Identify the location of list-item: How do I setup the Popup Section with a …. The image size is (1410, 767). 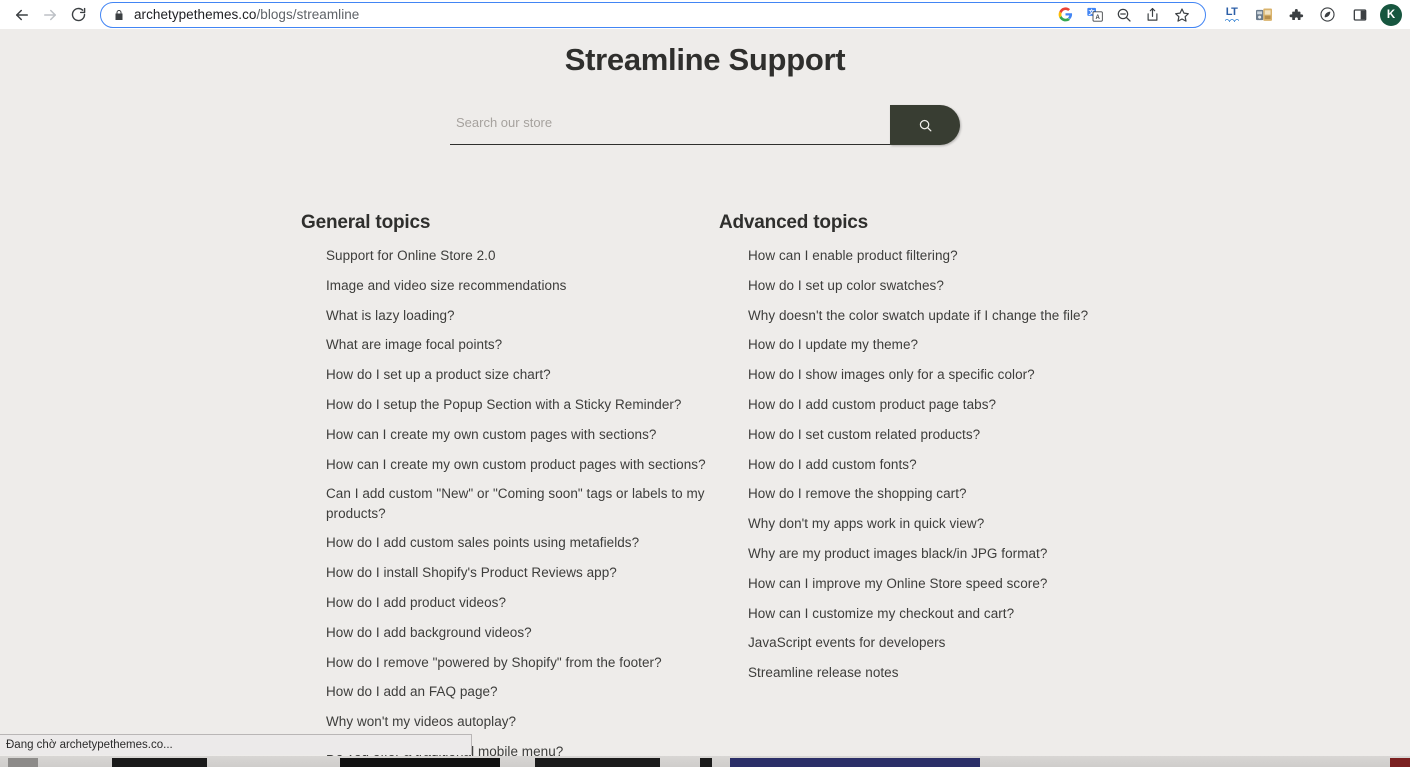
(522, 404).